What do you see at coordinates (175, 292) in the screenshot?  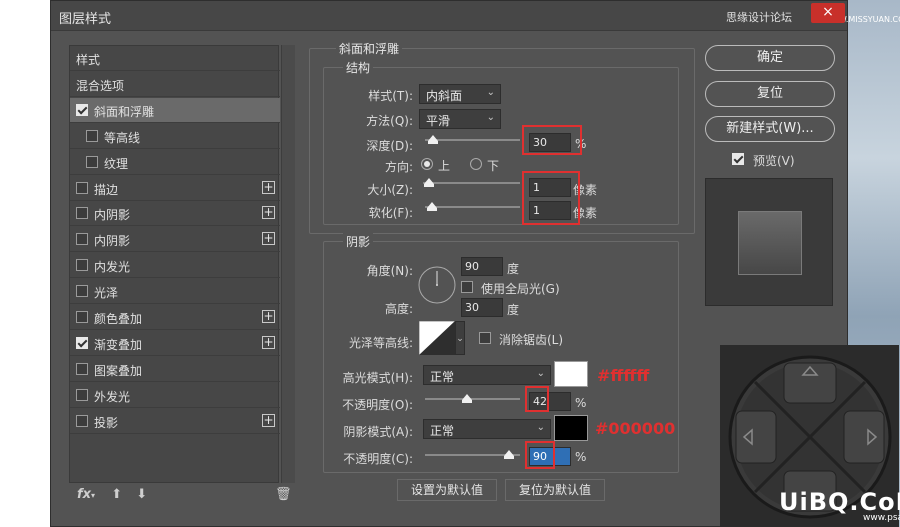 I see `effect-item: 光泽` at bounding box center [175, 292].